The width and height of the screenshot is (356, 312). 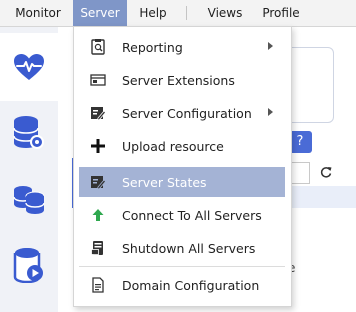 What do you see at coordinates (281, 13) in the screenshot?
I see `menu-profile: Profile` at bounding box center [281, 13].